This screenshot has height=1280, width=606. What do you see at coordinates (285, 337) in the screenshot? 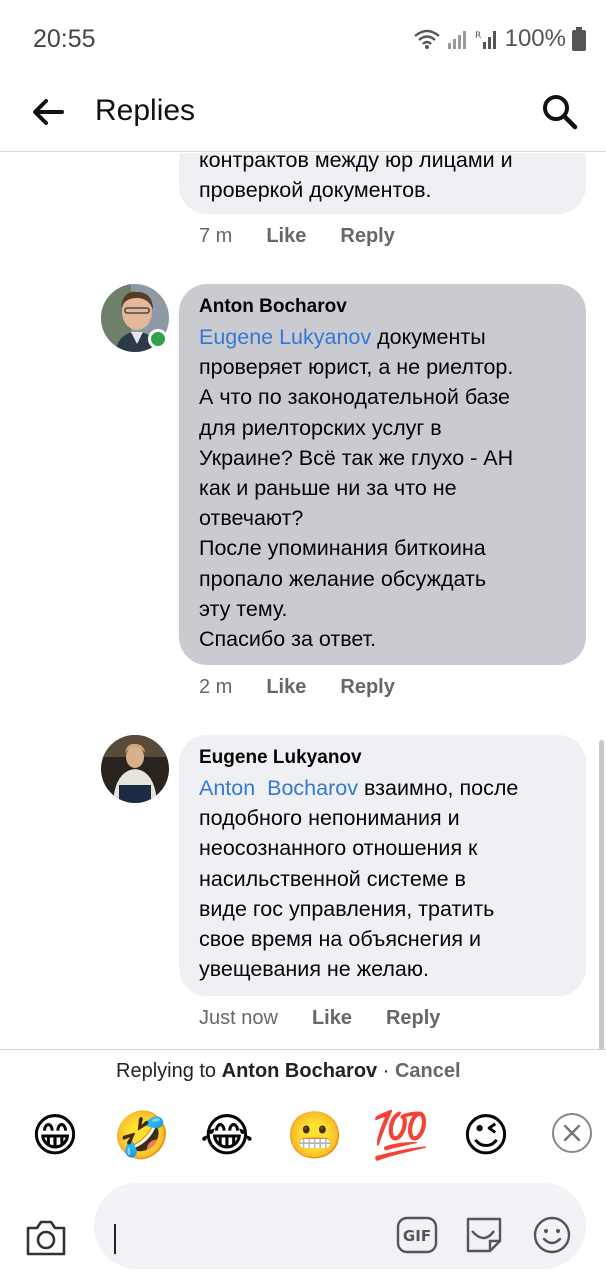
I see `mention-link: Eugene Lukyanov` at bounding box center [285, 337].